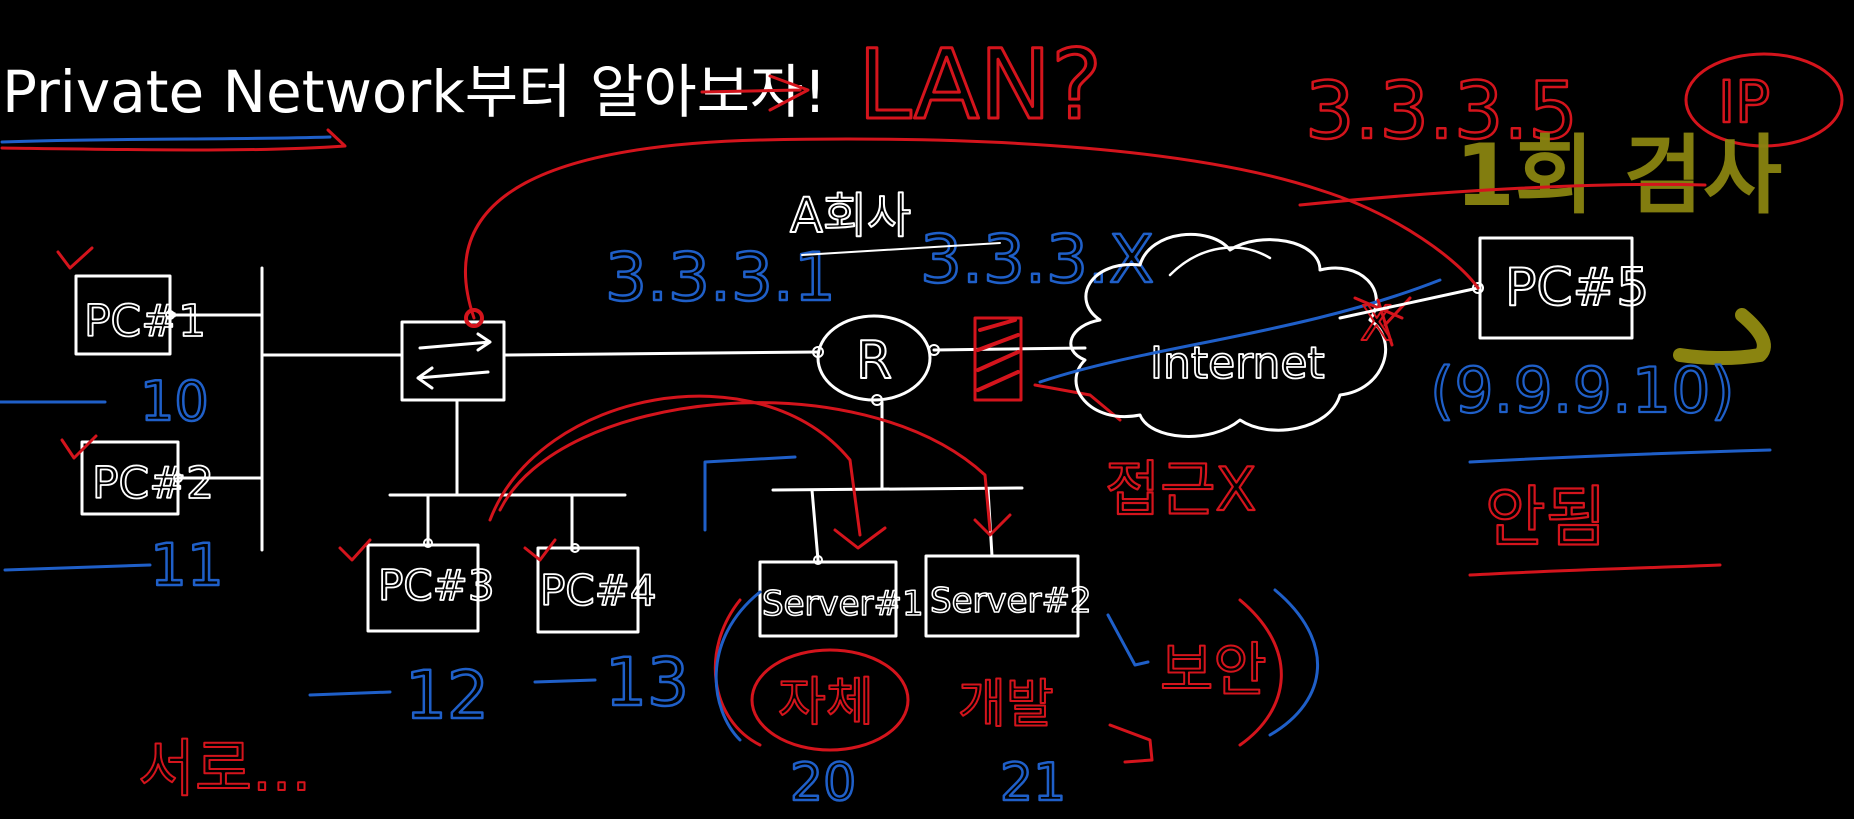 This screenshot has width=1854, height=819. I want to click on x-mark-label: X, so click(1376, 324).